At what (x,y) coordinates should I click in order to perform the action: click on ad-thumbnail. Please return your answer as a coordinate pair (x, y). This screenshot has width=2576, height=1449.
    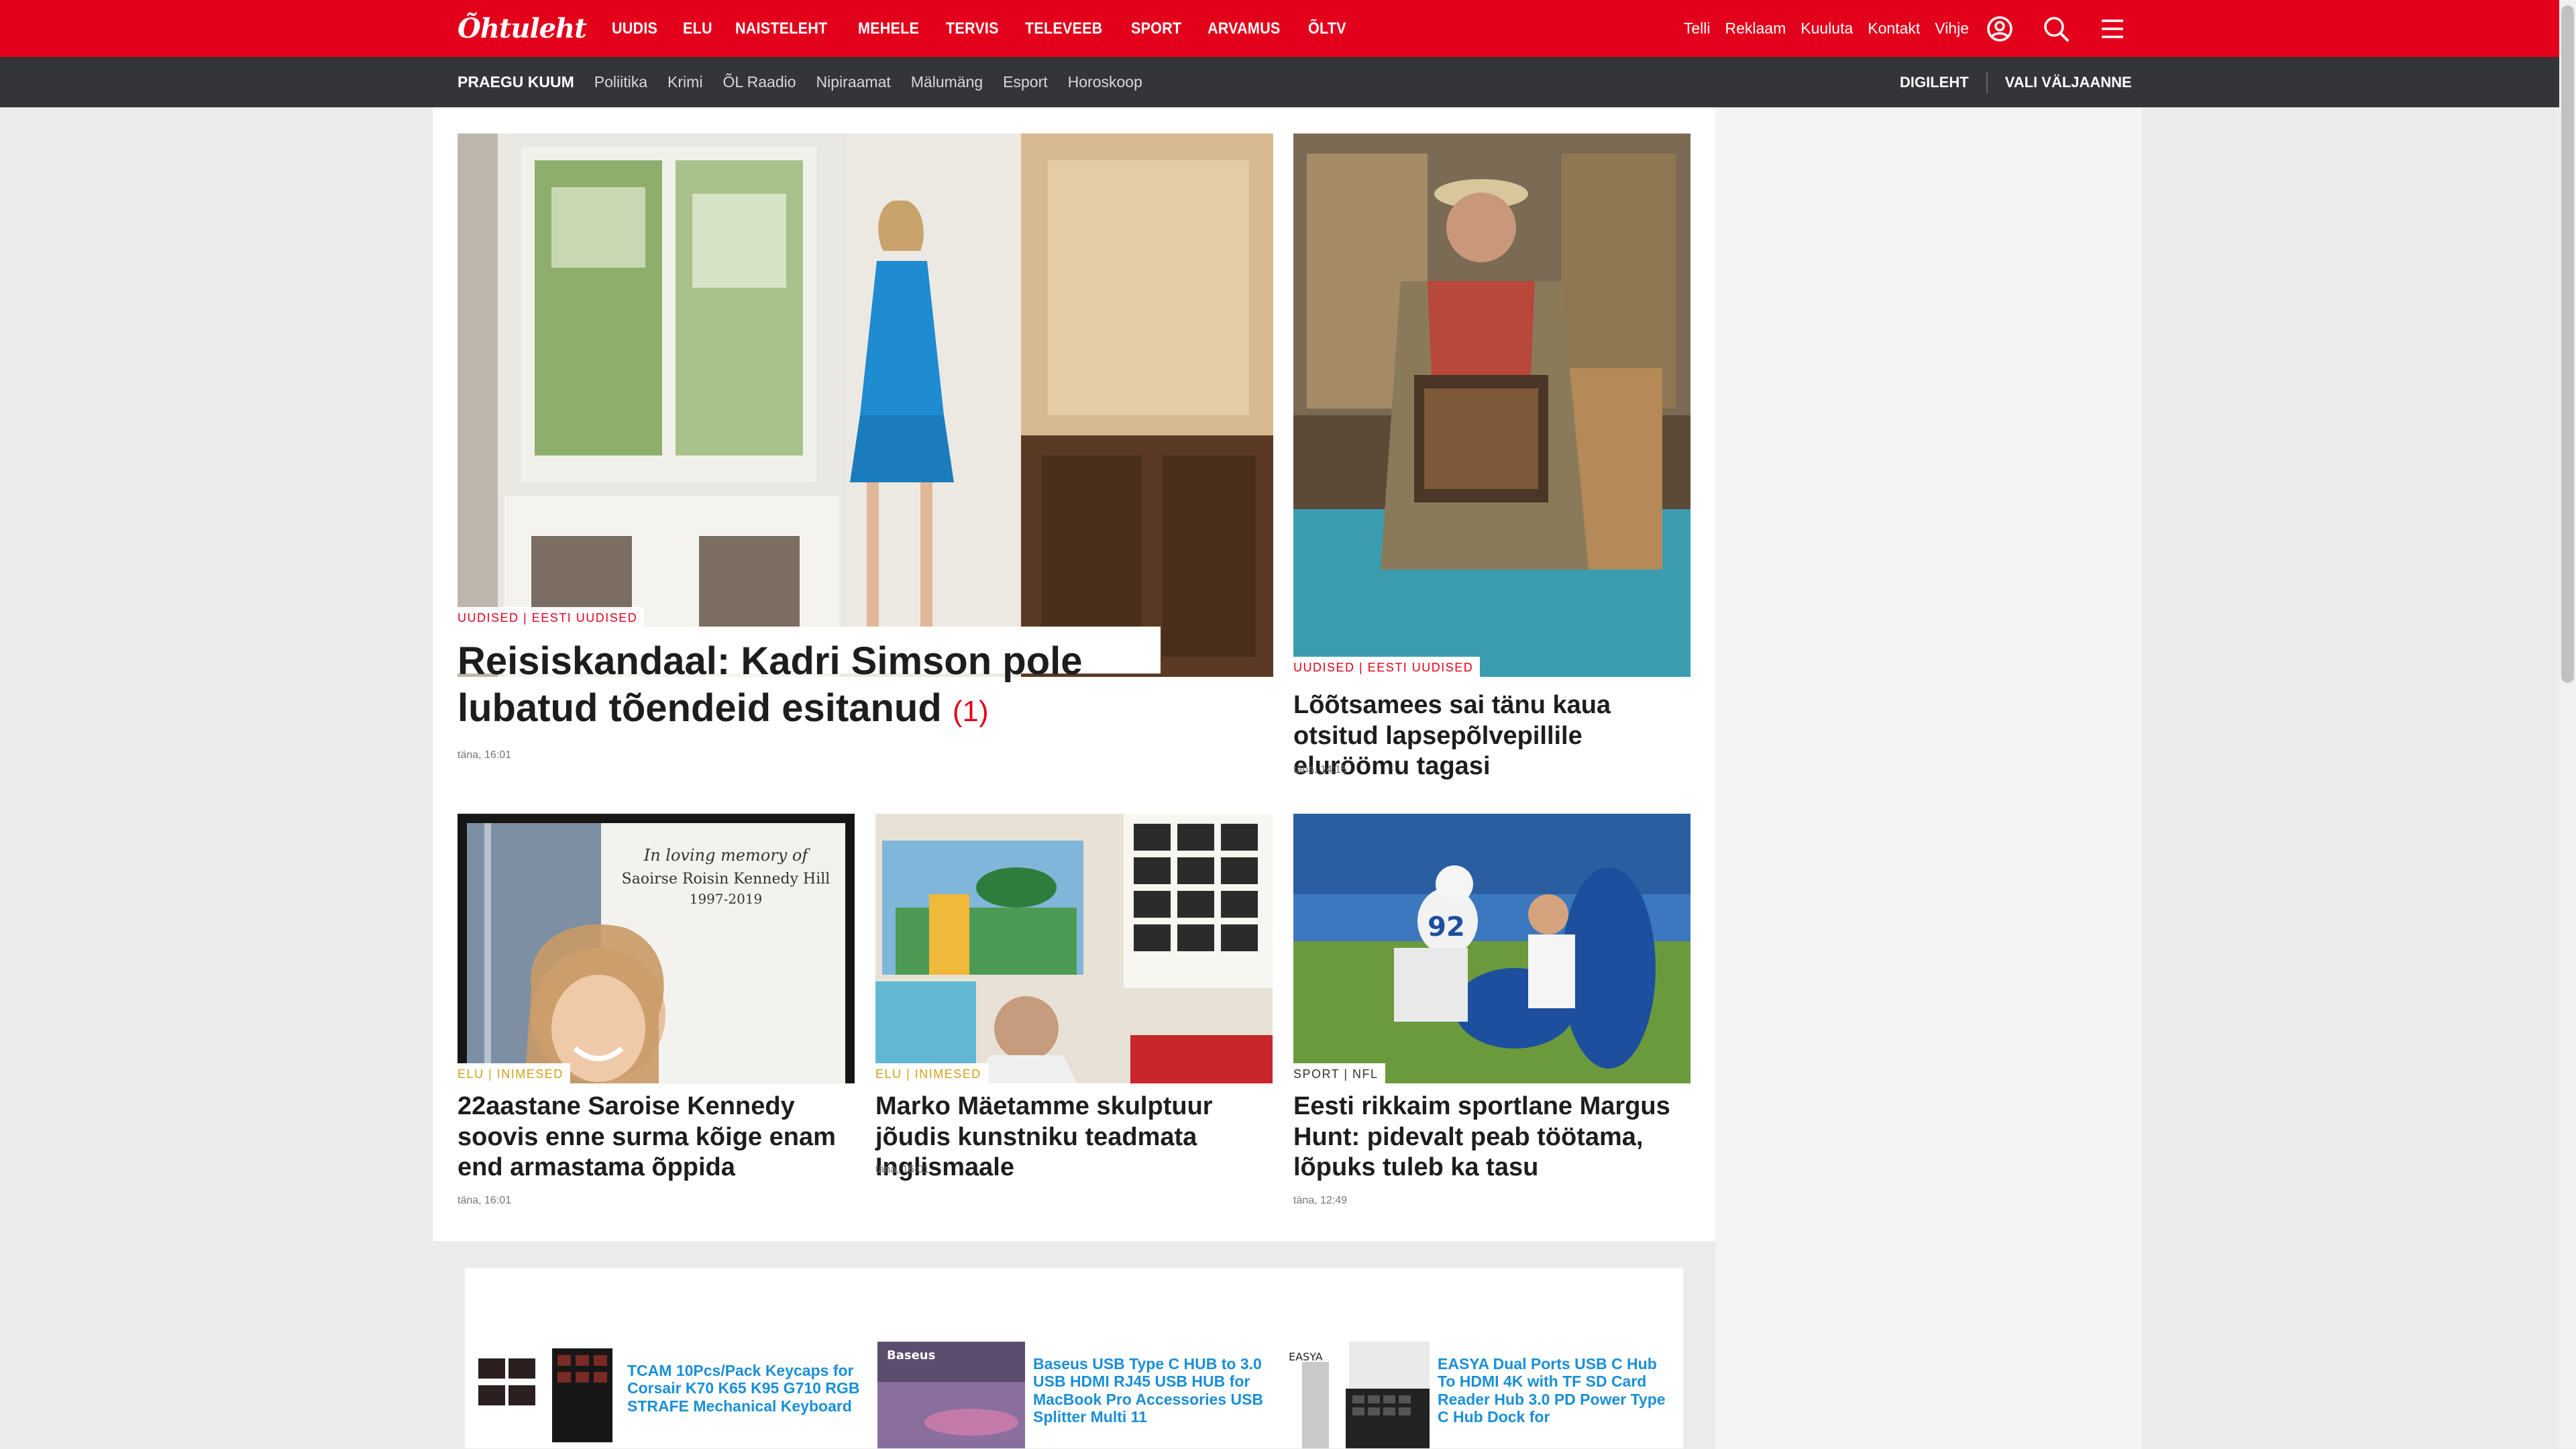
    Looking at the image, I should click on (545, 1395).